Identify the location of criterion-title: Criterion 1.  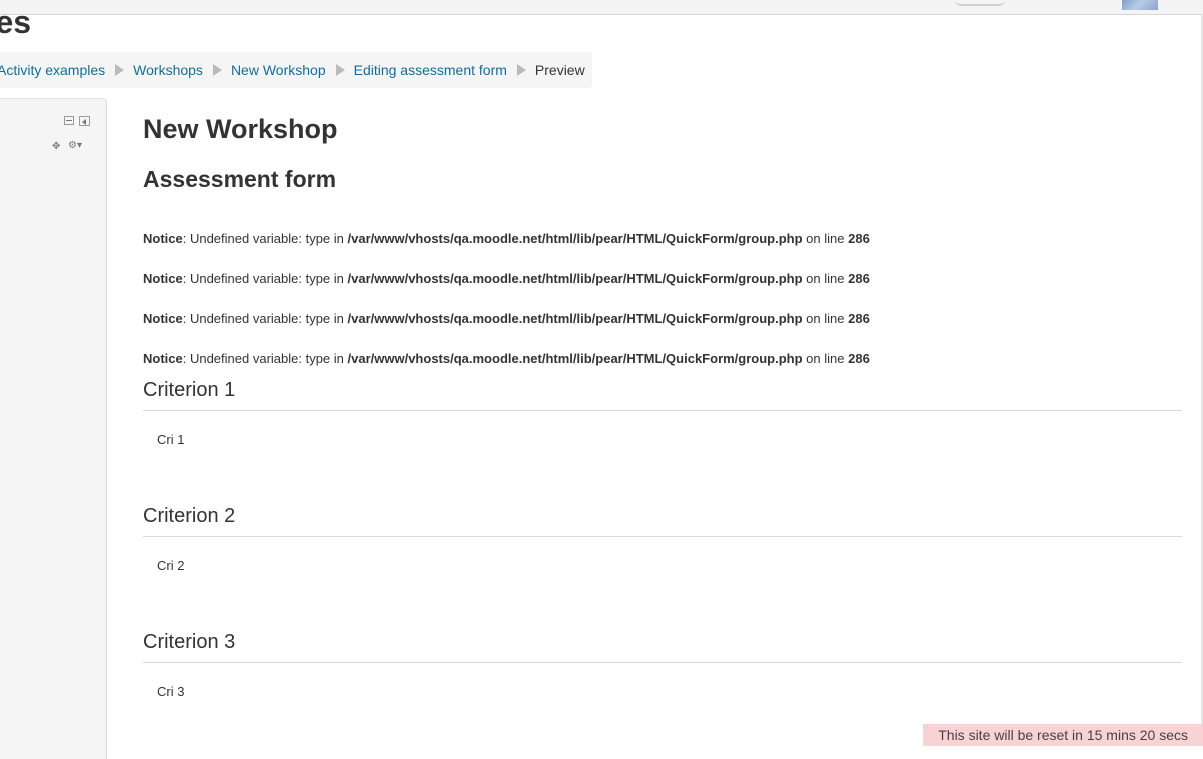
(662, 394).